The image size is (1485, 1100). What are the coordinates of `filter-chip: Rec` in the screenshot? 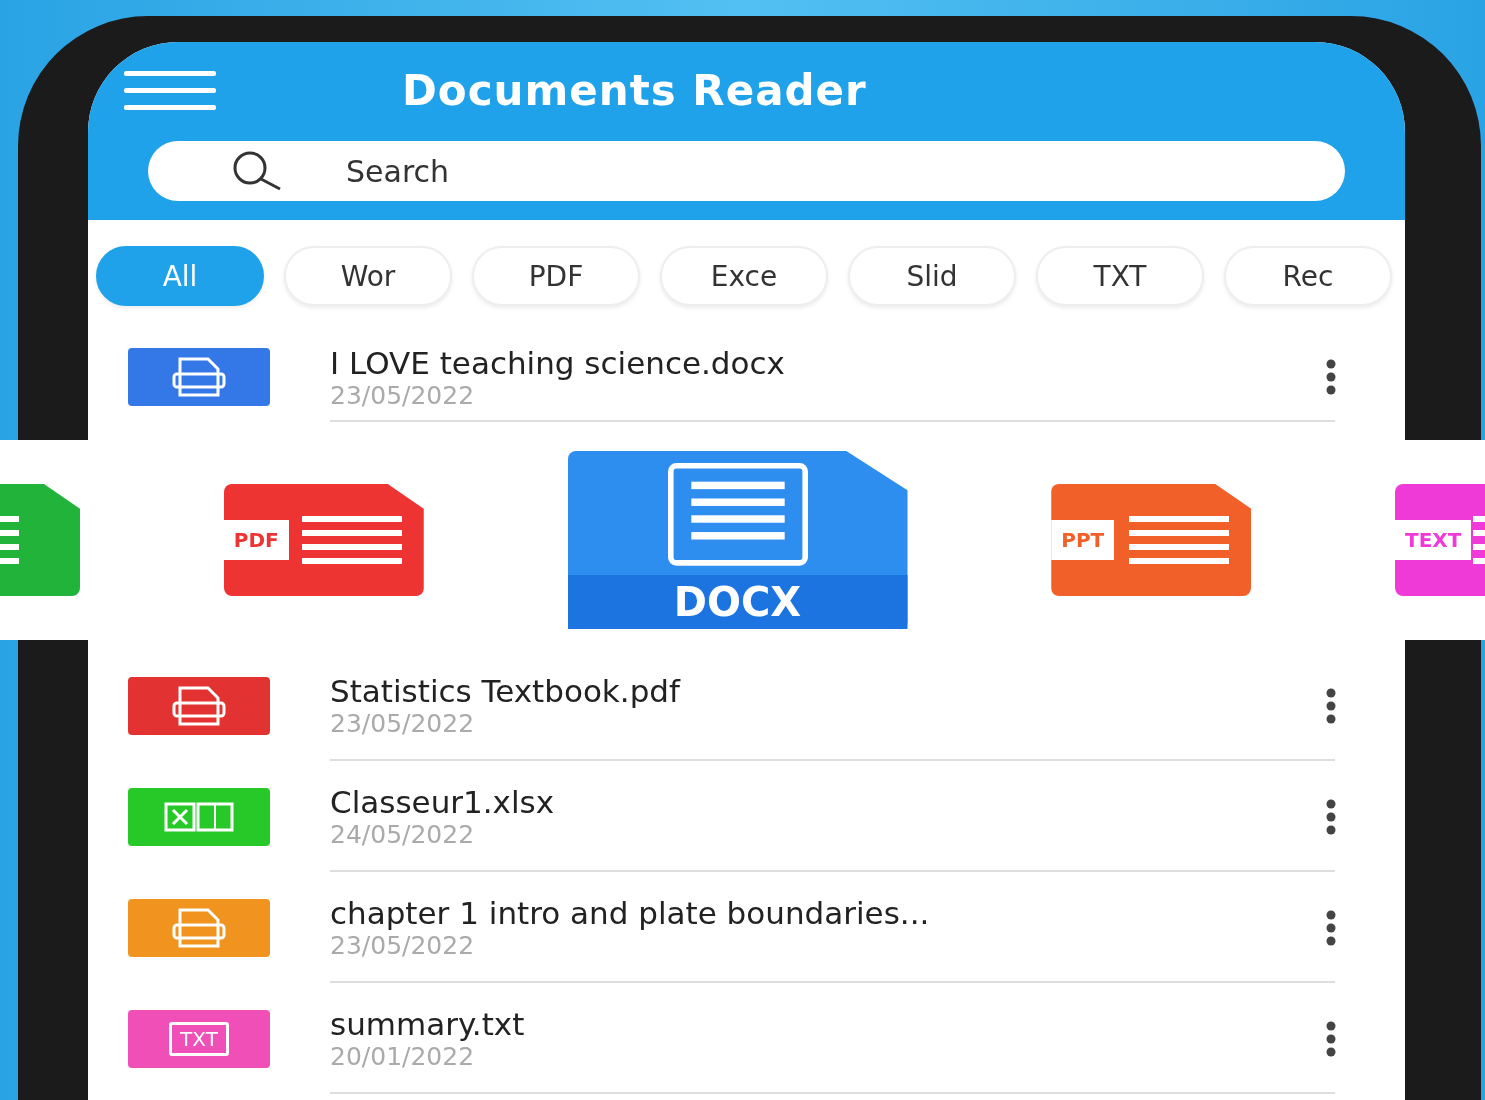 It's located at (1308, 276).